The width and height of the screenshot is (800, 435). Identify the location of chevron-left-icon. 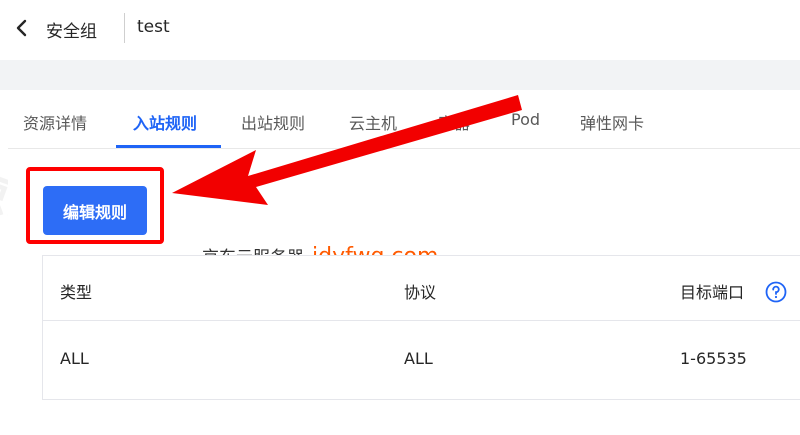
(22, 28).